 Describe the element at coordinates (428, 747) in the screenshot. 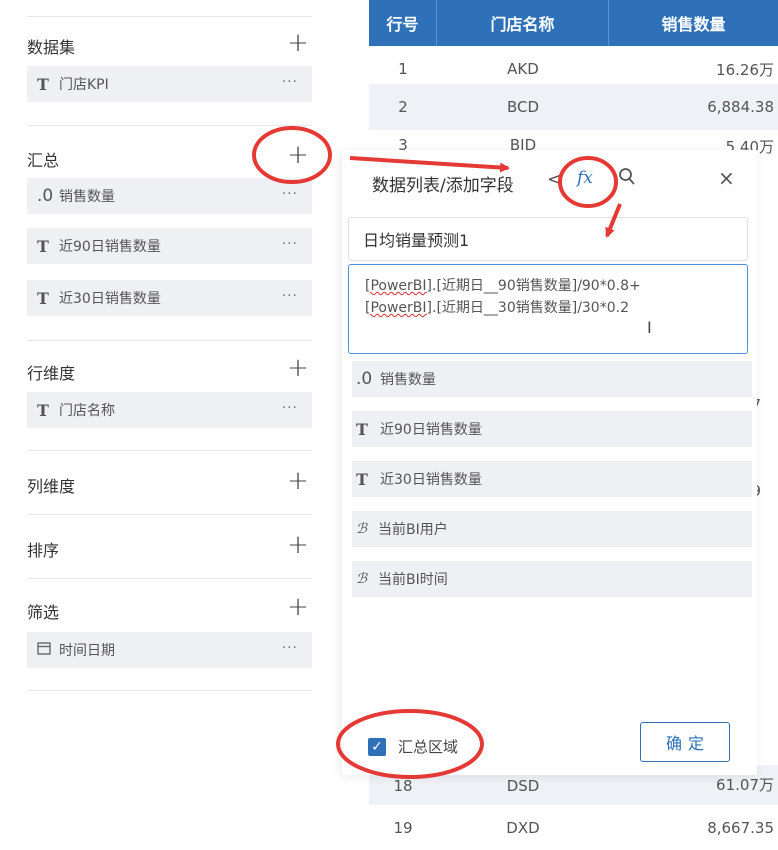

I see `summary-area-label: 汇总区域` at that location.